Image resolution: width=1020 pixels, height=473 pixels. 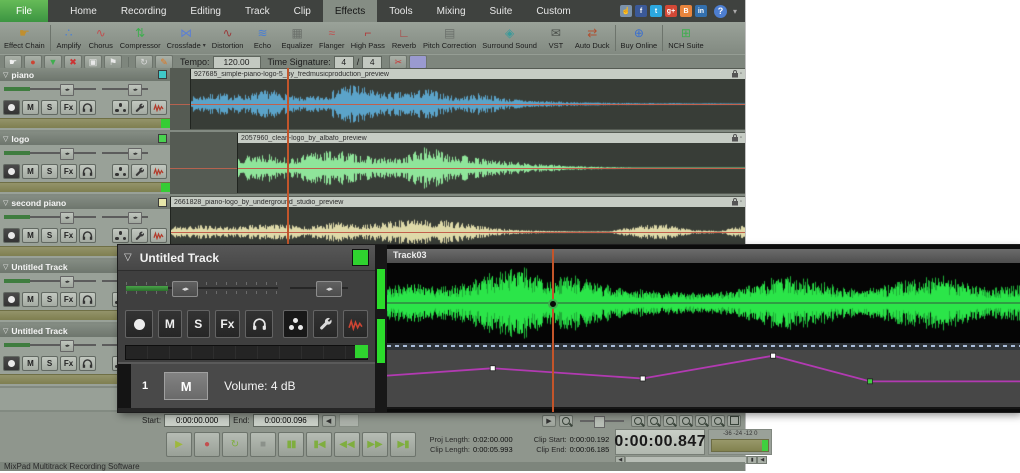 I want to click on selection-start-field: 0:00:00.000, so click(x=197, y=420).